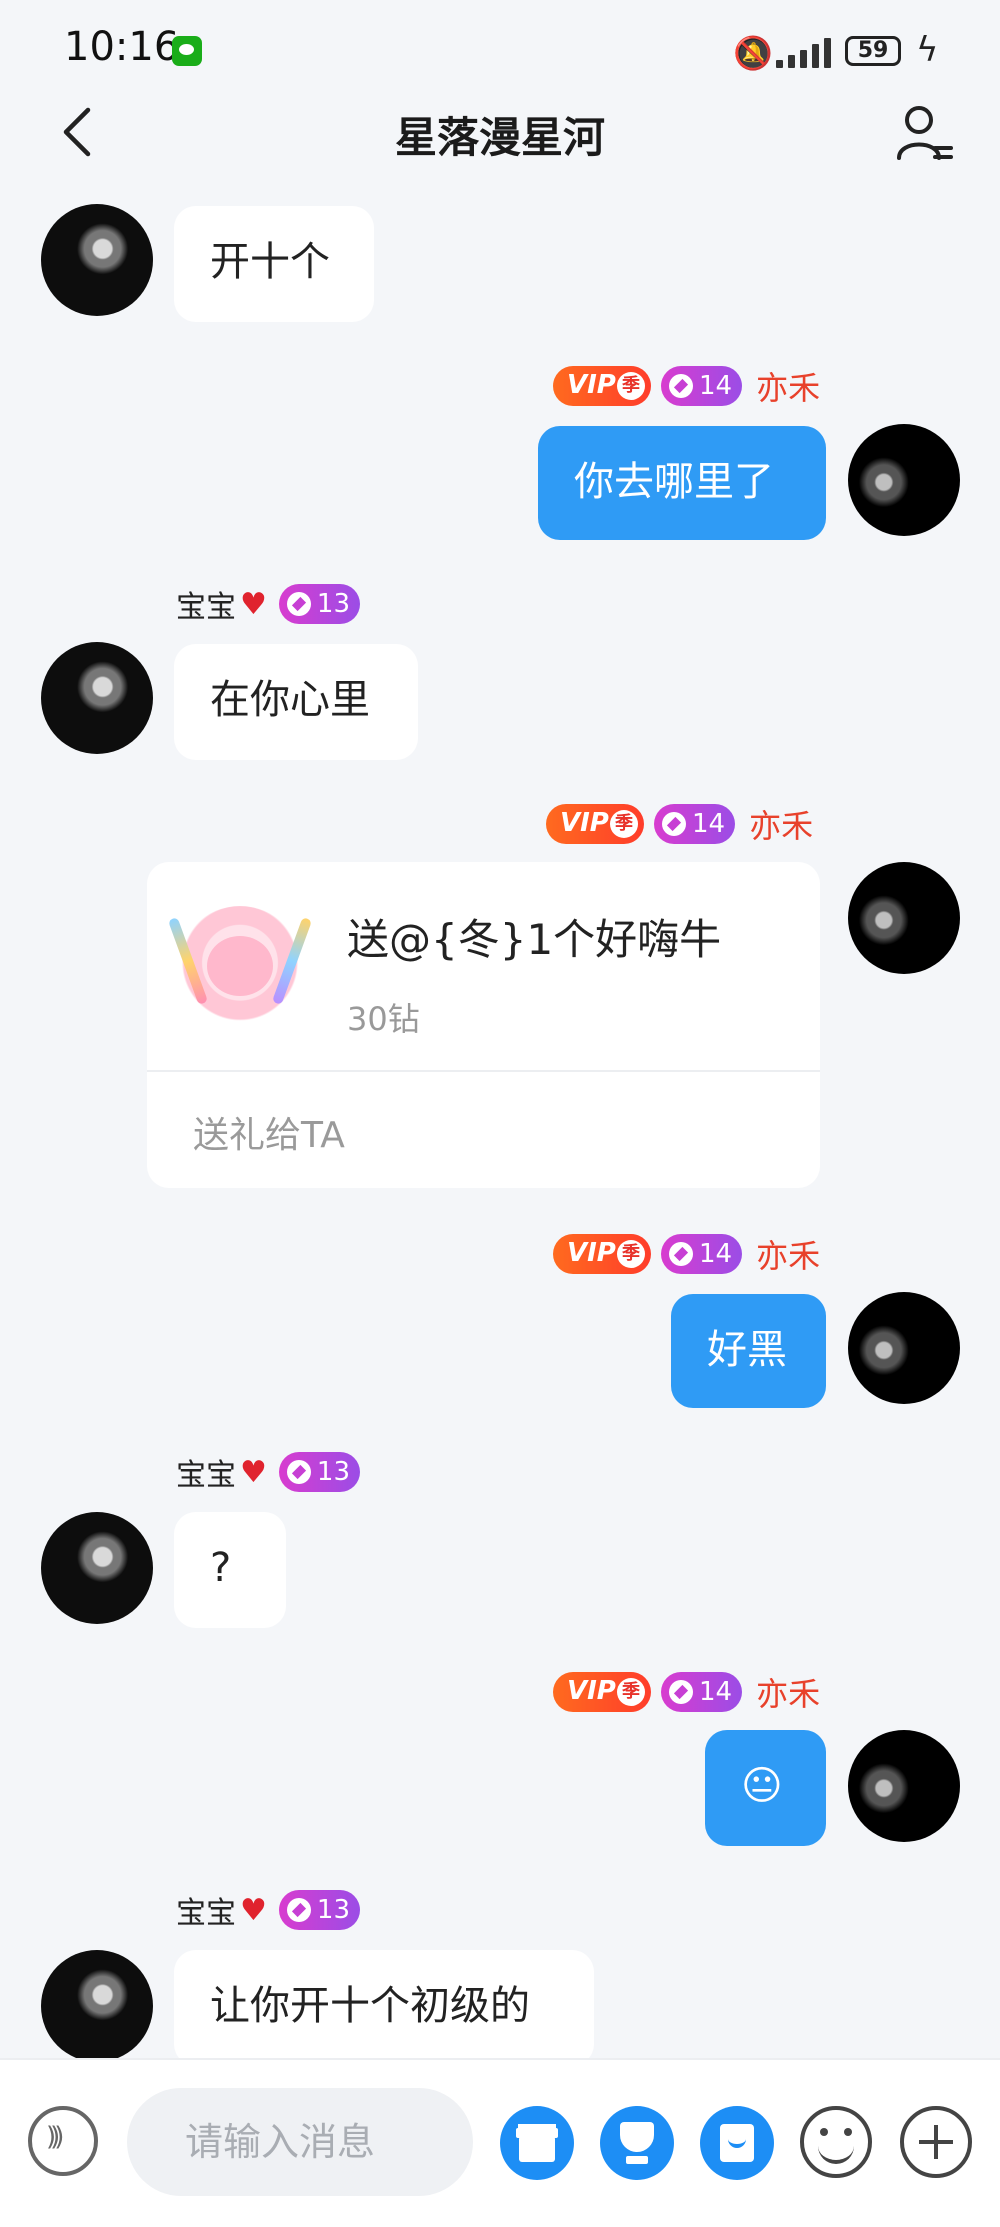 The image size is (1000, 2227). What do you see at coordinates (805, 53) in the screenshot?
I see `signal-icon` at bounding box center [805, 53].